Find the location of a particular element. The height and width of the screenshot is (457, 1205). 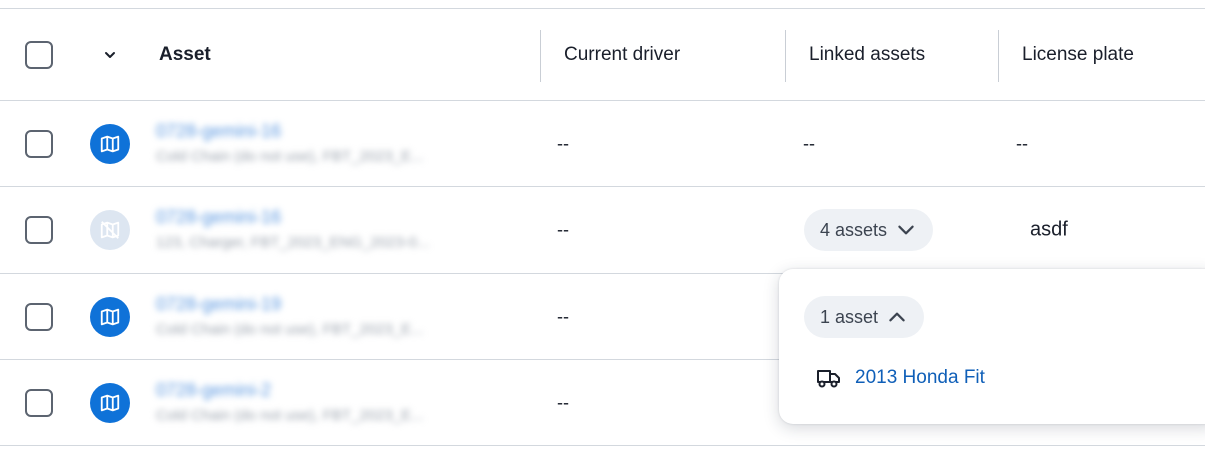

chevron-up-icon is located at coordinates (897, 317).